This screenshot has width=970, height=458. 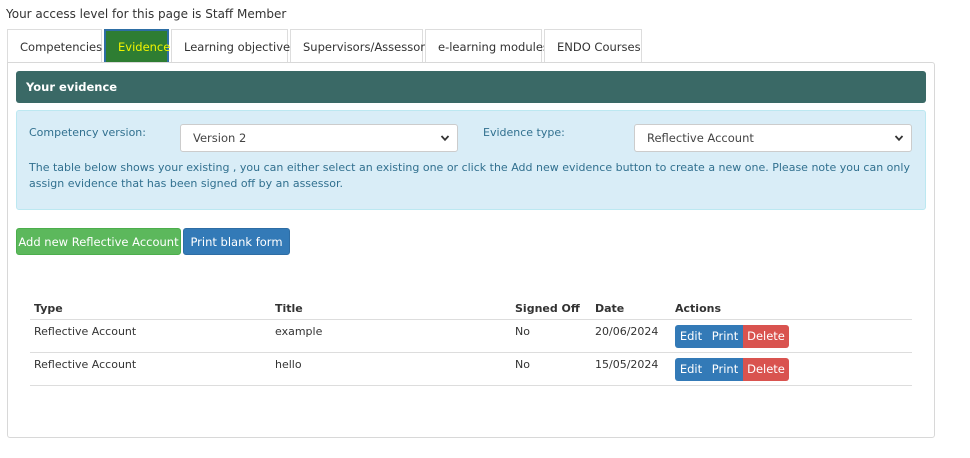 I want to click on competency-version-value: Version 2, so click(x=220, y=138).